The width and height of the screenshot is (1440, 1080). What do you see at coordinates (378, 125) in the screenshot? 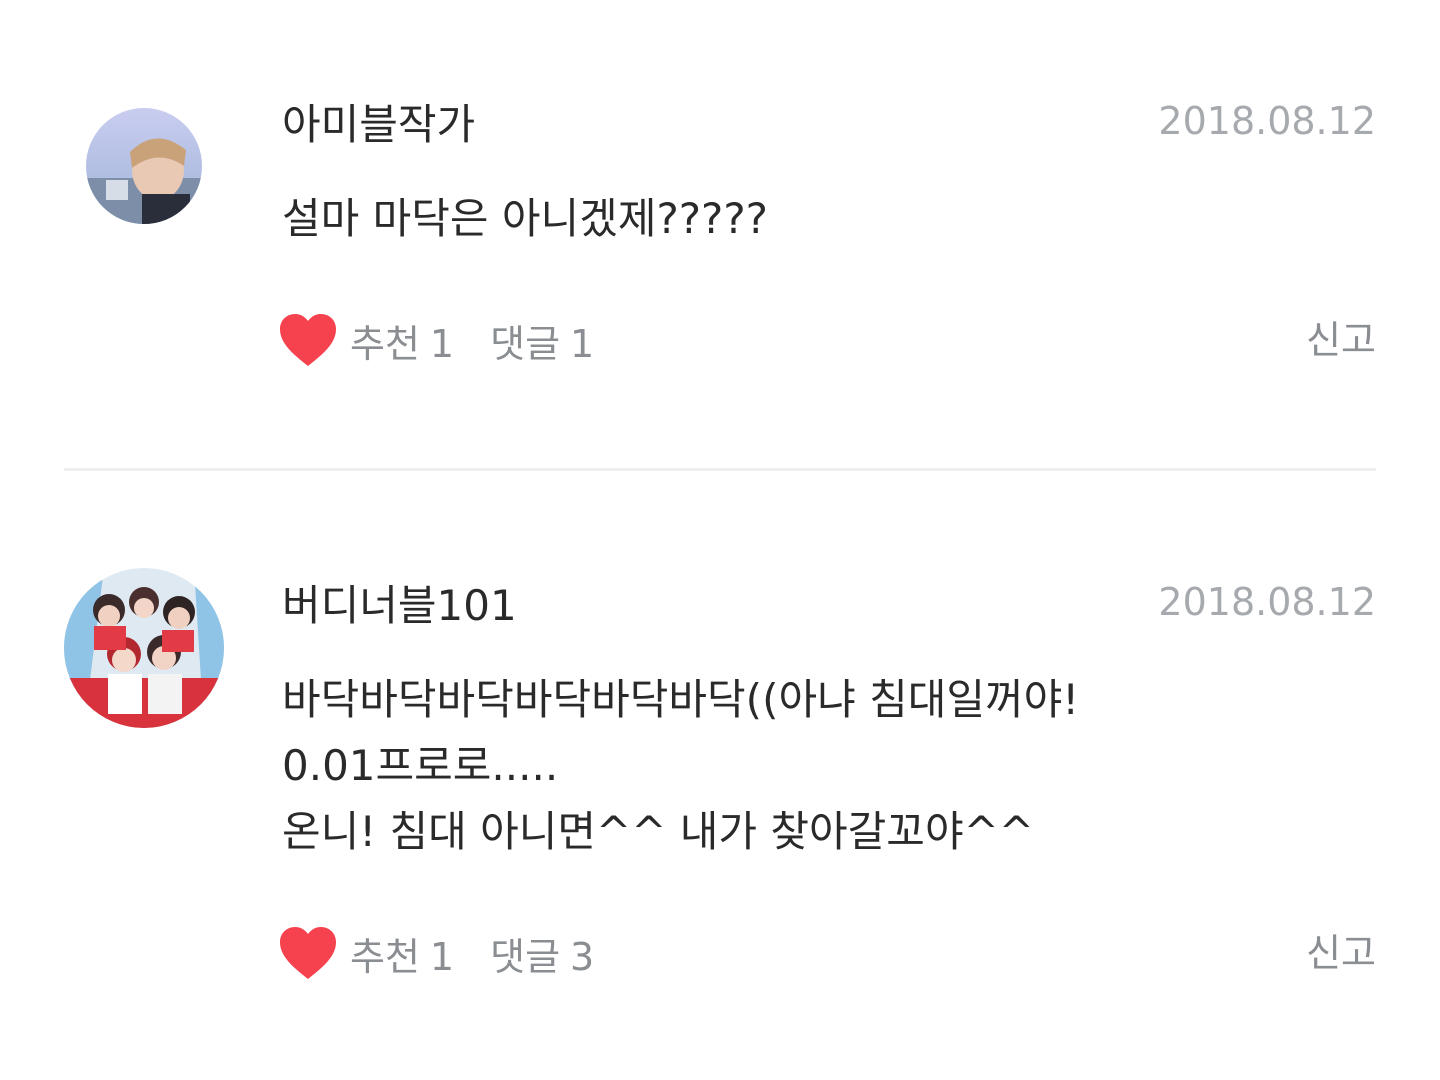
I see `comment-author: 아미블작가` at bounding box center [378, 125].